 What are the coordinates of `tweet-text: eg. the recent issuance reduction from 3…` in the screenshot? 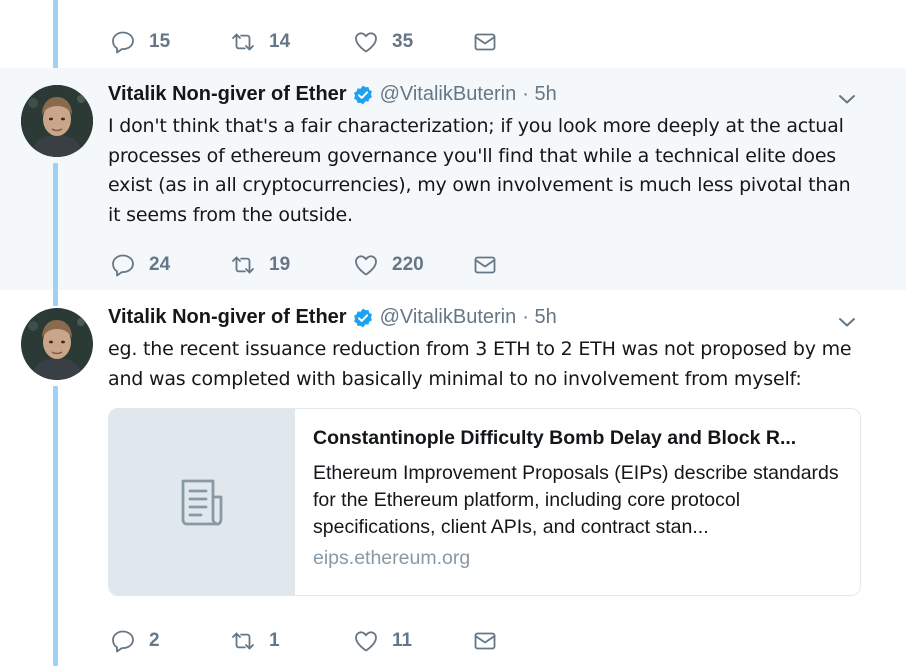 It's located at (480, 364).